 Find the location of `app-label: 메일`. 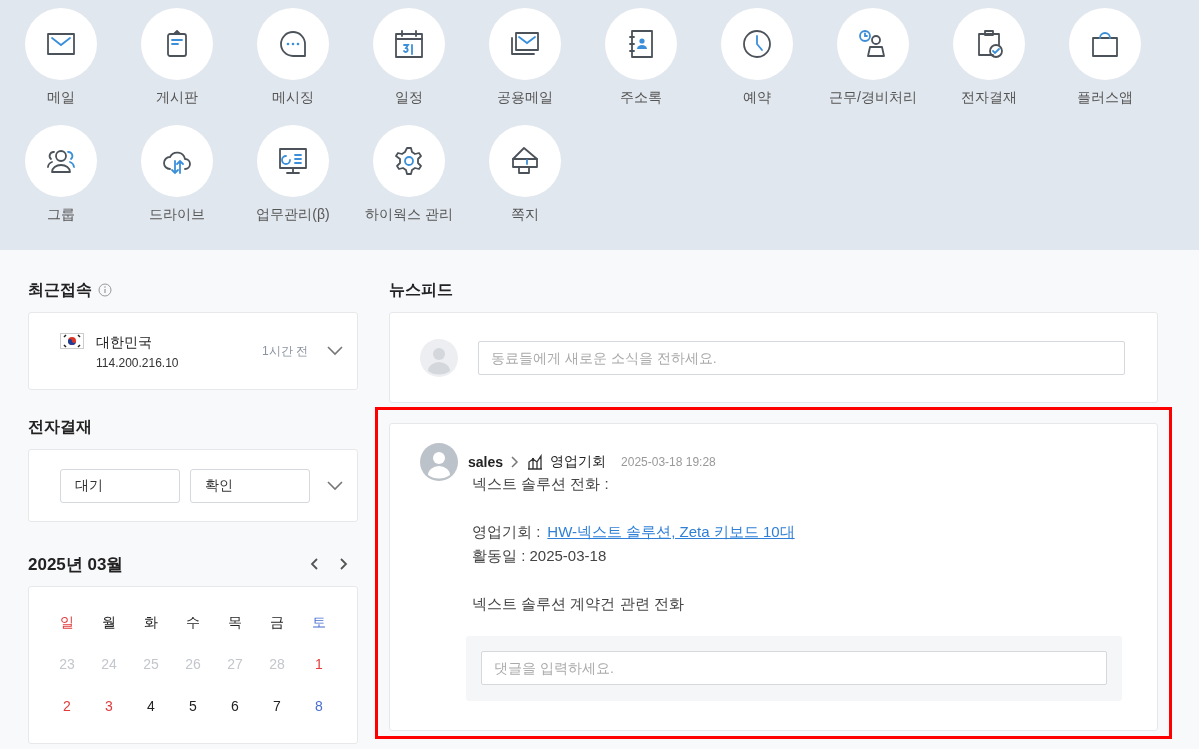

app-label: 메일 is located at coordinates (61, 97).